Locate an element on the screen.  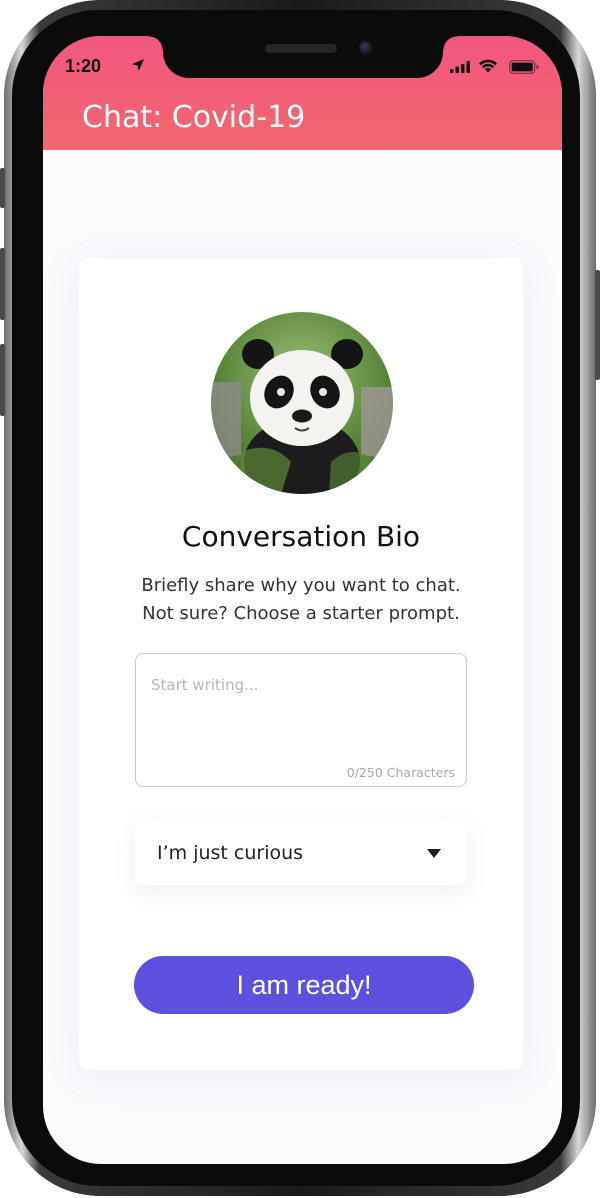
panda-photo is located at coordinates (302, 403).